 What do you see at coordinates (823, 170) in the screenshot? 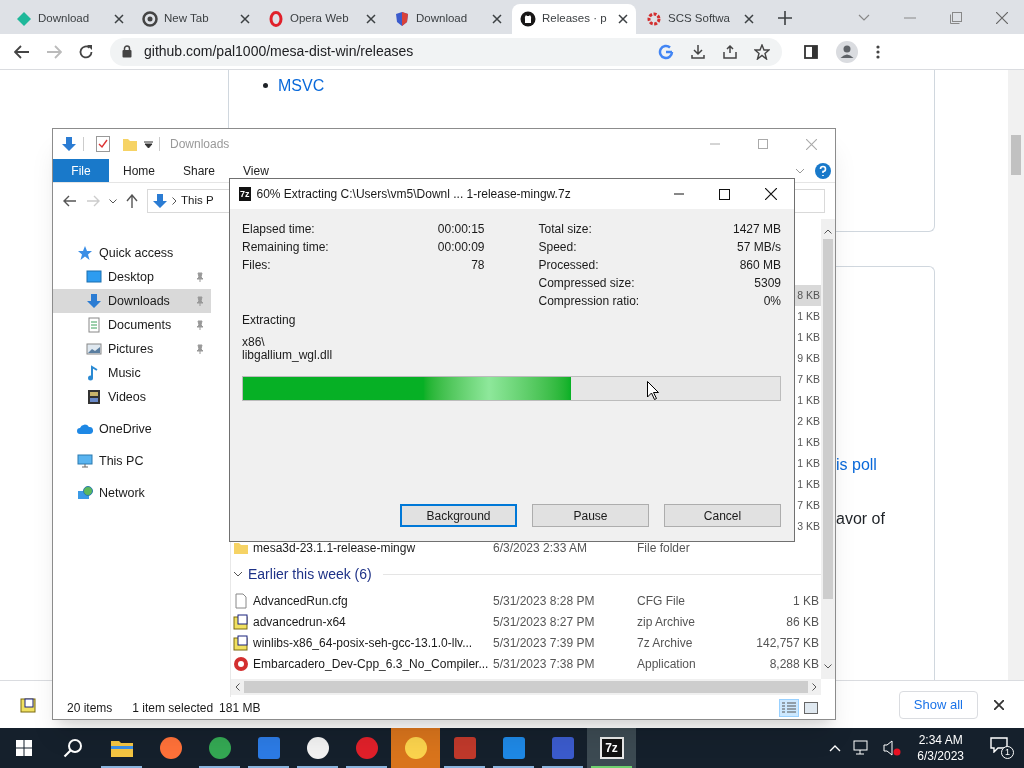
I see `help-icon` at bounding box center [823, 170].